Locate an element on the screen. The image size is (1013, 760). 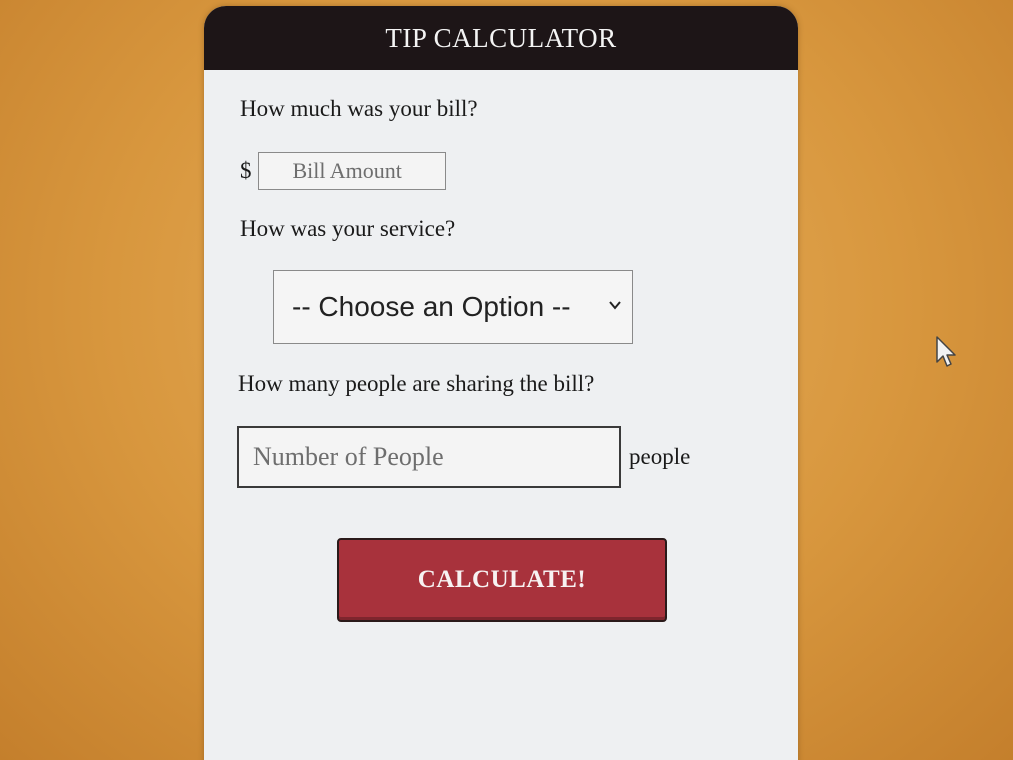
people-row: people is located at coordinates (463, 457).